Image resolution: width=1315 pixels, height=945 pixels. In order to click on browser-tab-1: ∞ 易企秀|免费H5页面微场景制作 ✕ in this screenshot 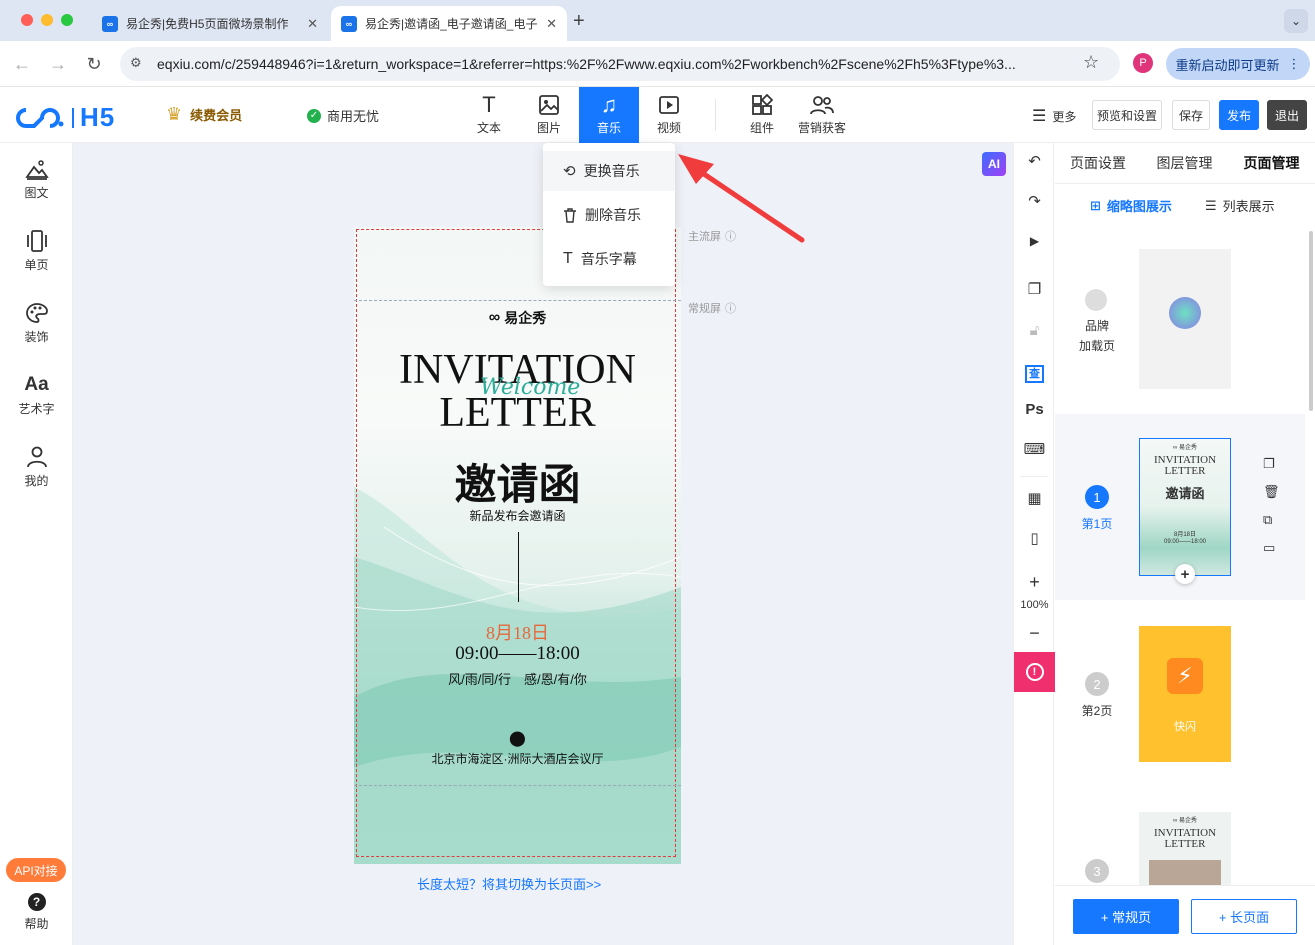, I will do `click(210, 23)`.